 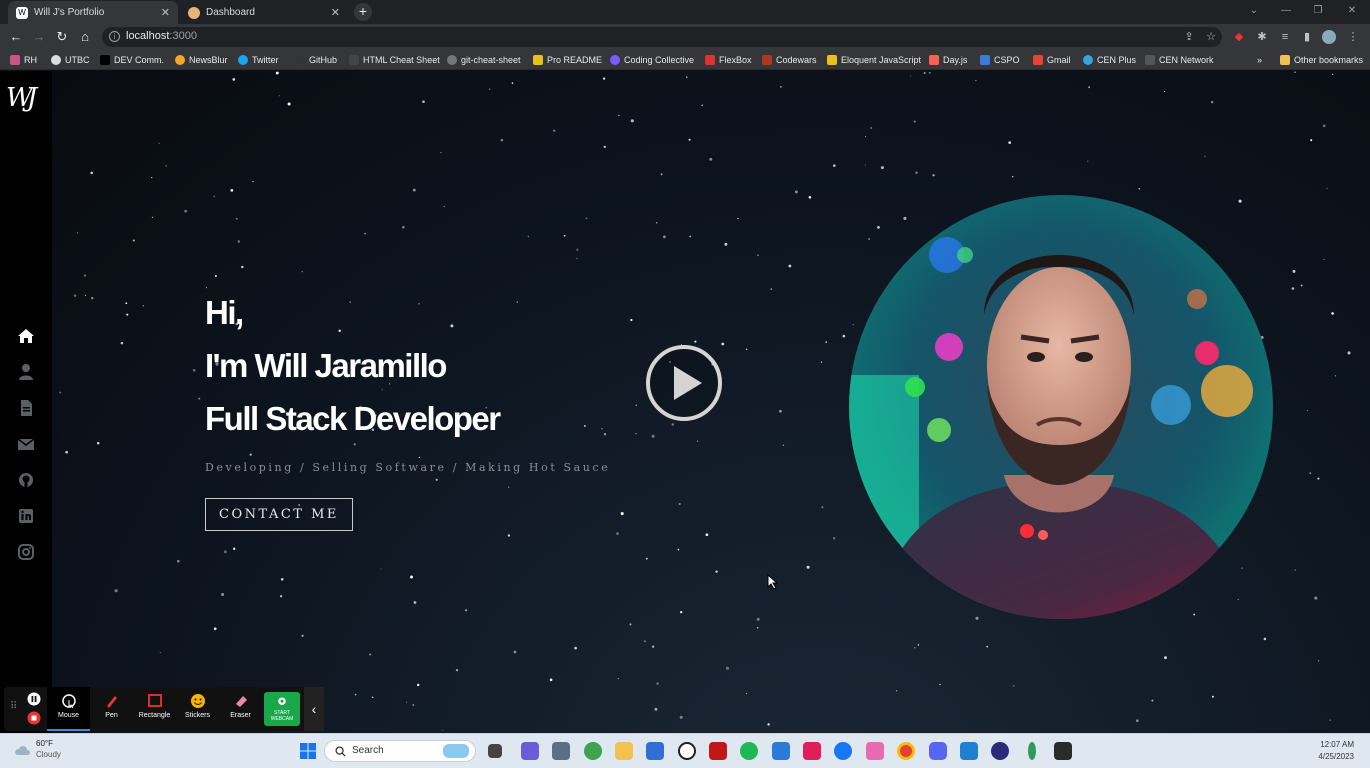 I want to click on bookmark-cen-network: CEN Network, so click(x=1179, y=60).